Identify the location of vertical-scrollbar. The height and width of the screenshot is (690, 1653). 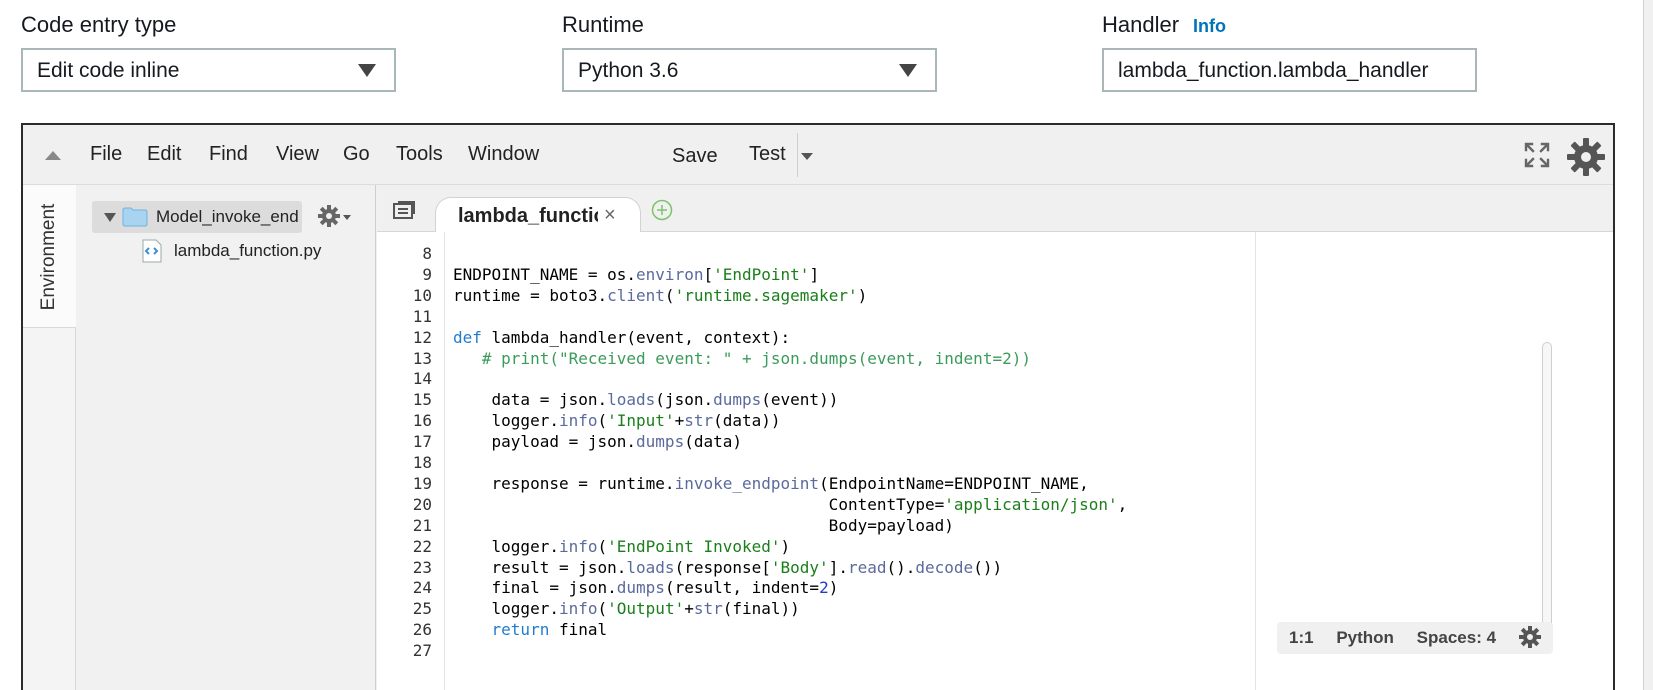
(1547, 486).